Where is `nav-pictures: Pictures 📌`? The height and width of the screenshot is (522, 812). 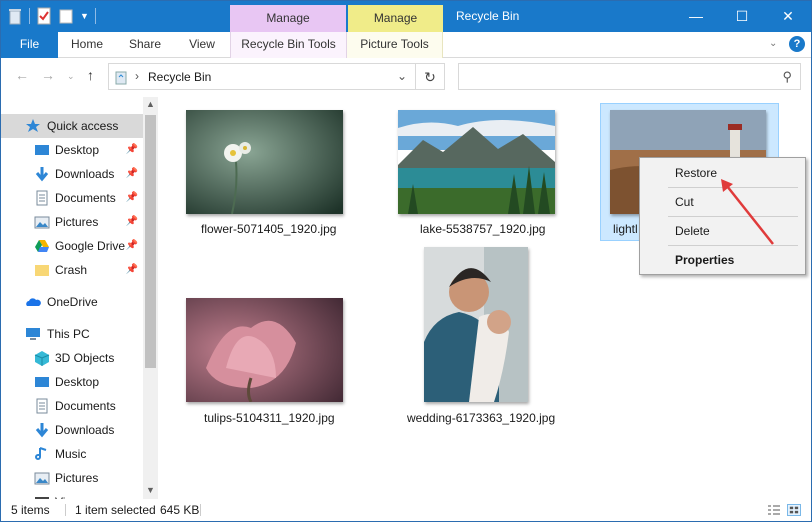
nav-pictures: Pictures 📌 is located at coordinates (72, 222).